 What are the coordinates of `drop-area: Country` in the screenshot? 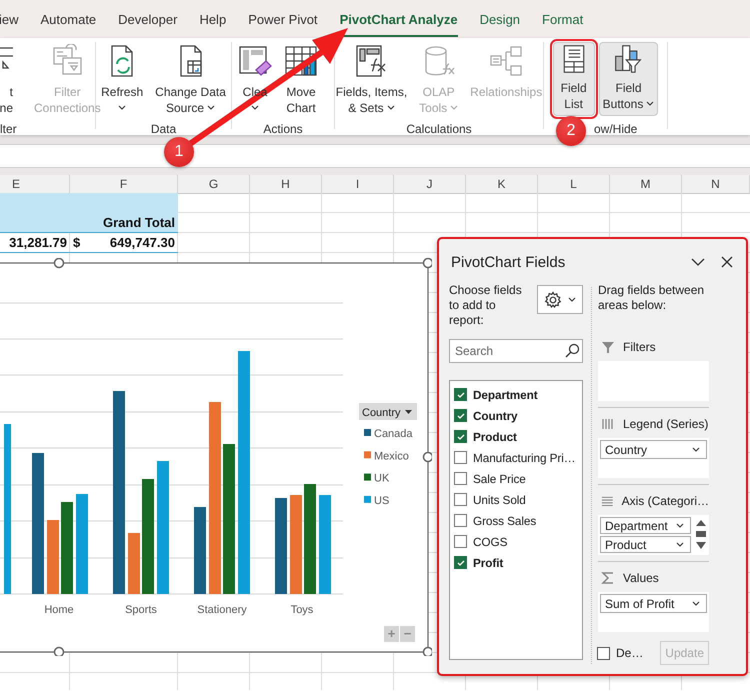 It's located at (653, 458).